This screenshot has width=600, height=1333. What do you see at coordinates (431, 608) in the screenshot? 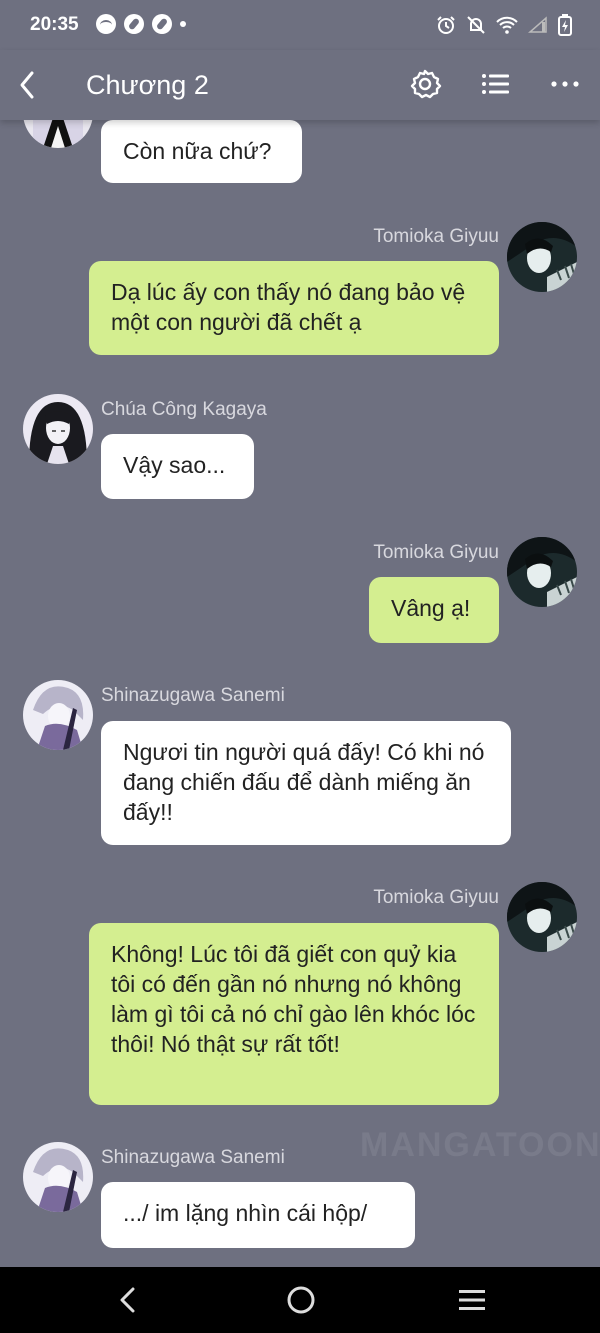
I see `message-text: Vâng ạ!` at bounding box center [431, 608].